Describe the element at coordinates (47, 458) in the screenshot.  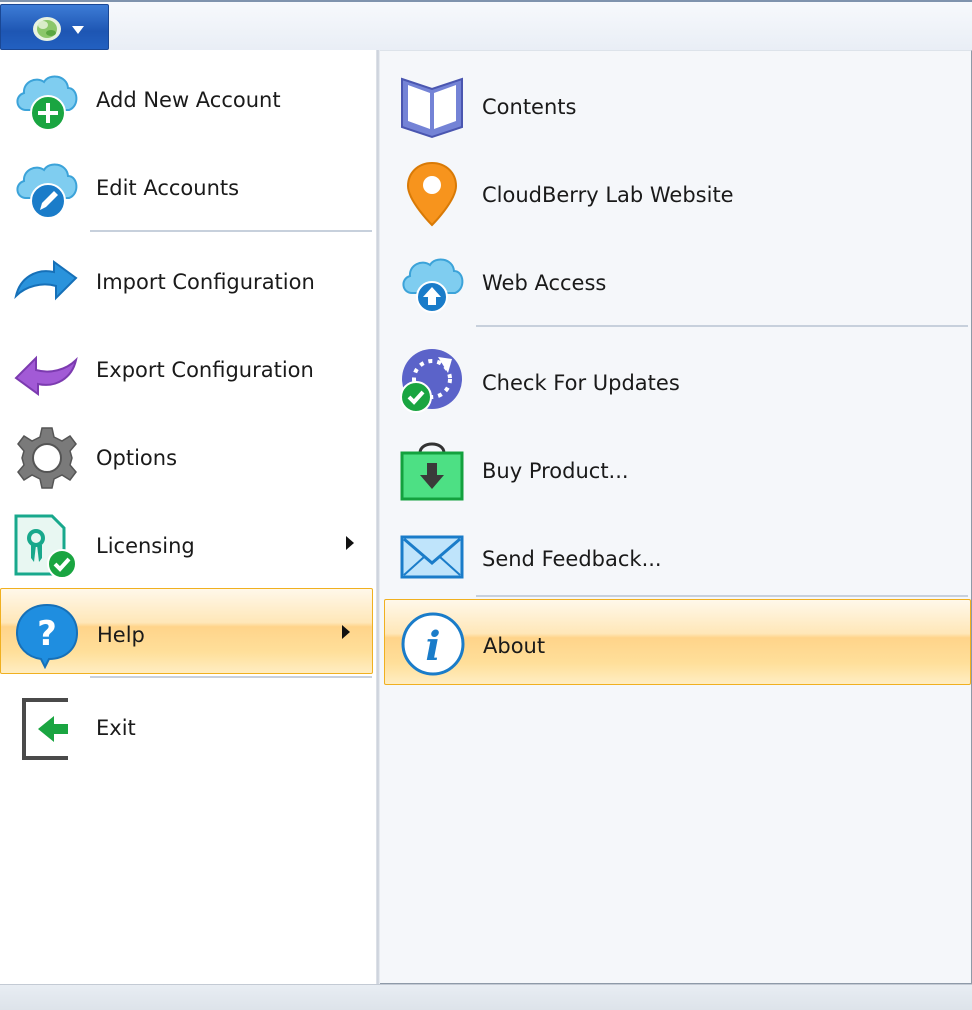
I see `gear-icon` at that location.